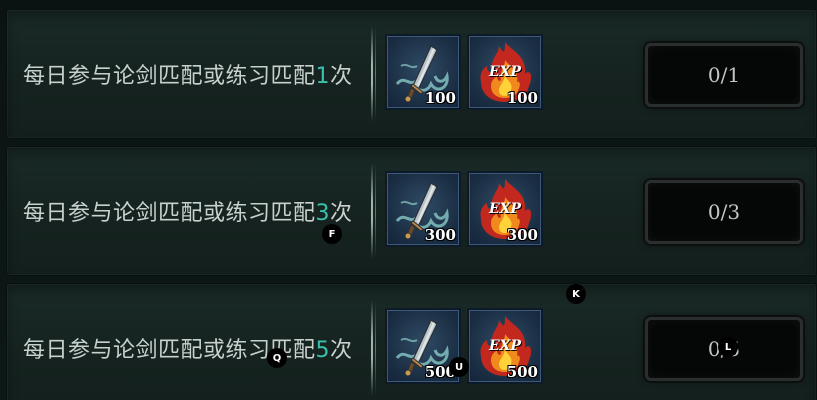  I want to click on reward-item-exp: EXP 100, so click(505, 72).